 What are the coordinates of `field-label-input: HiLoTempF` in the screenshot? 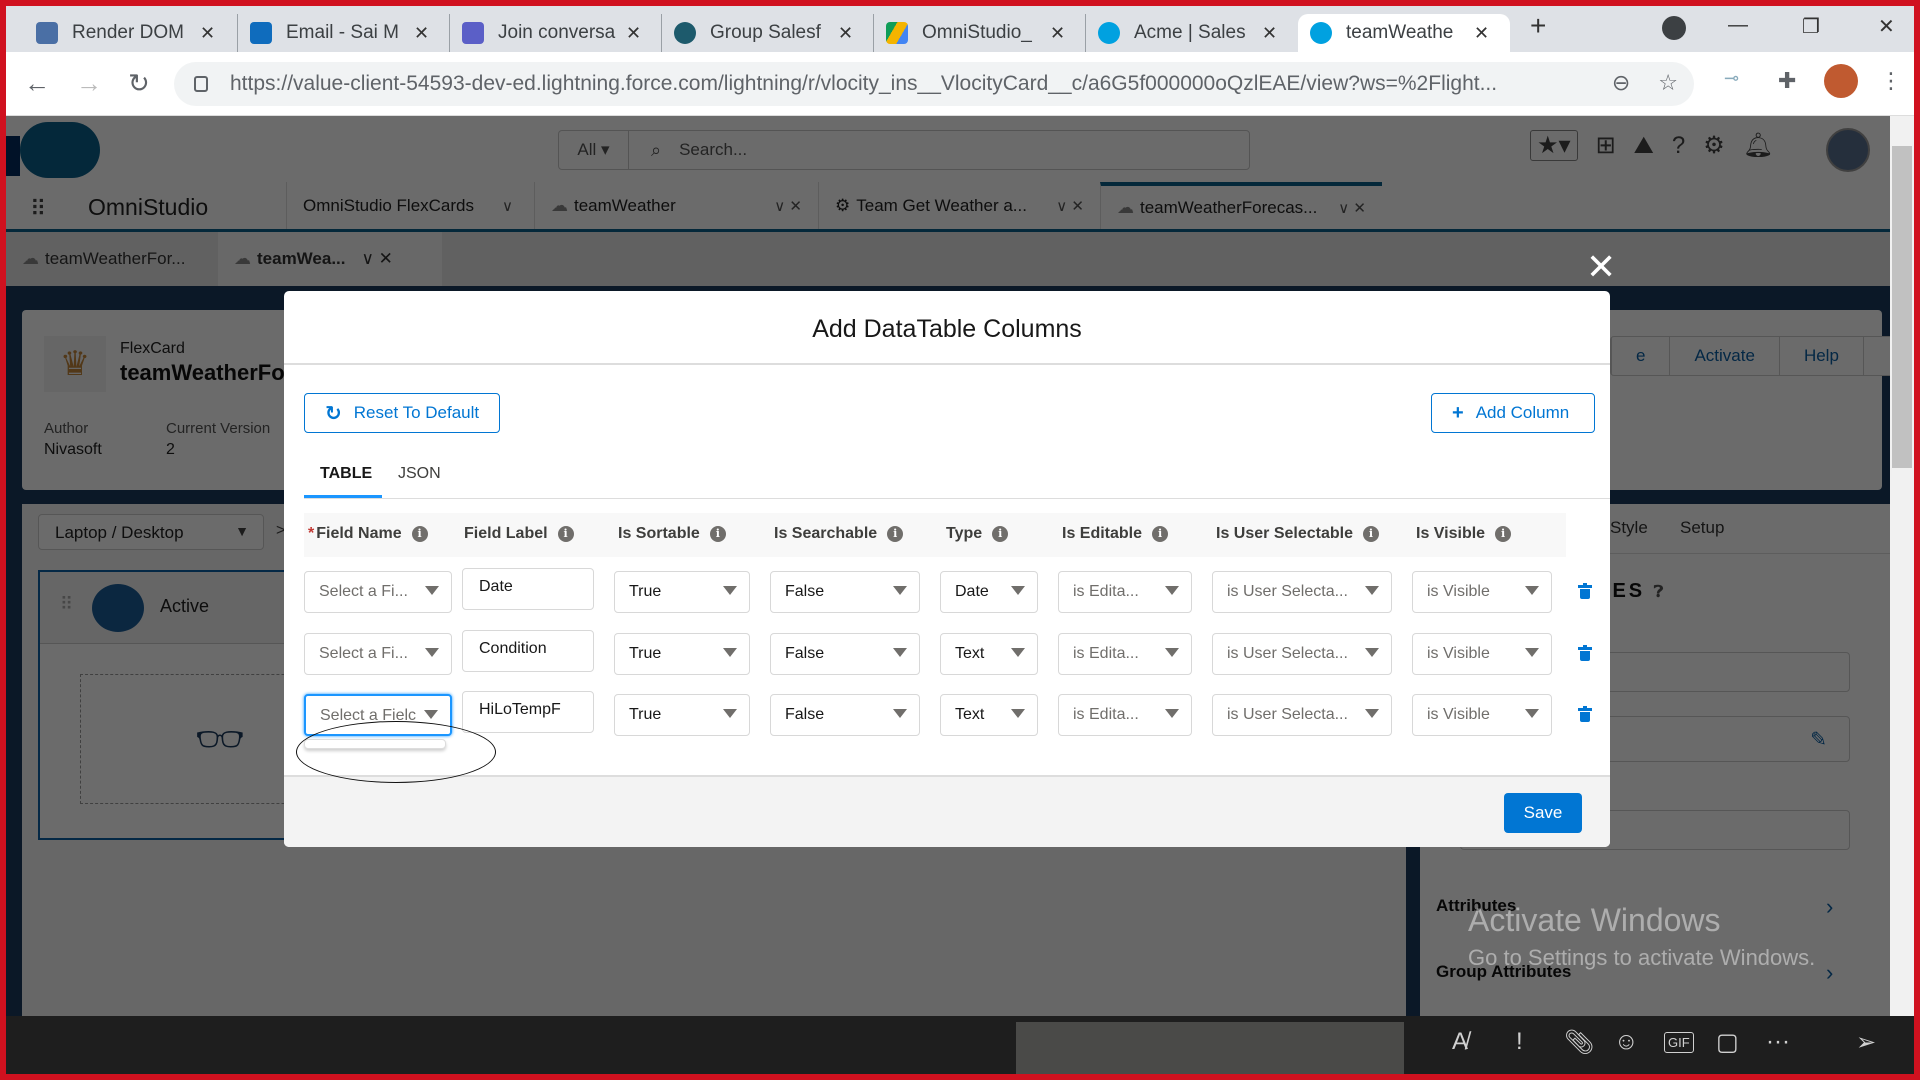 It's located at (528, 712).